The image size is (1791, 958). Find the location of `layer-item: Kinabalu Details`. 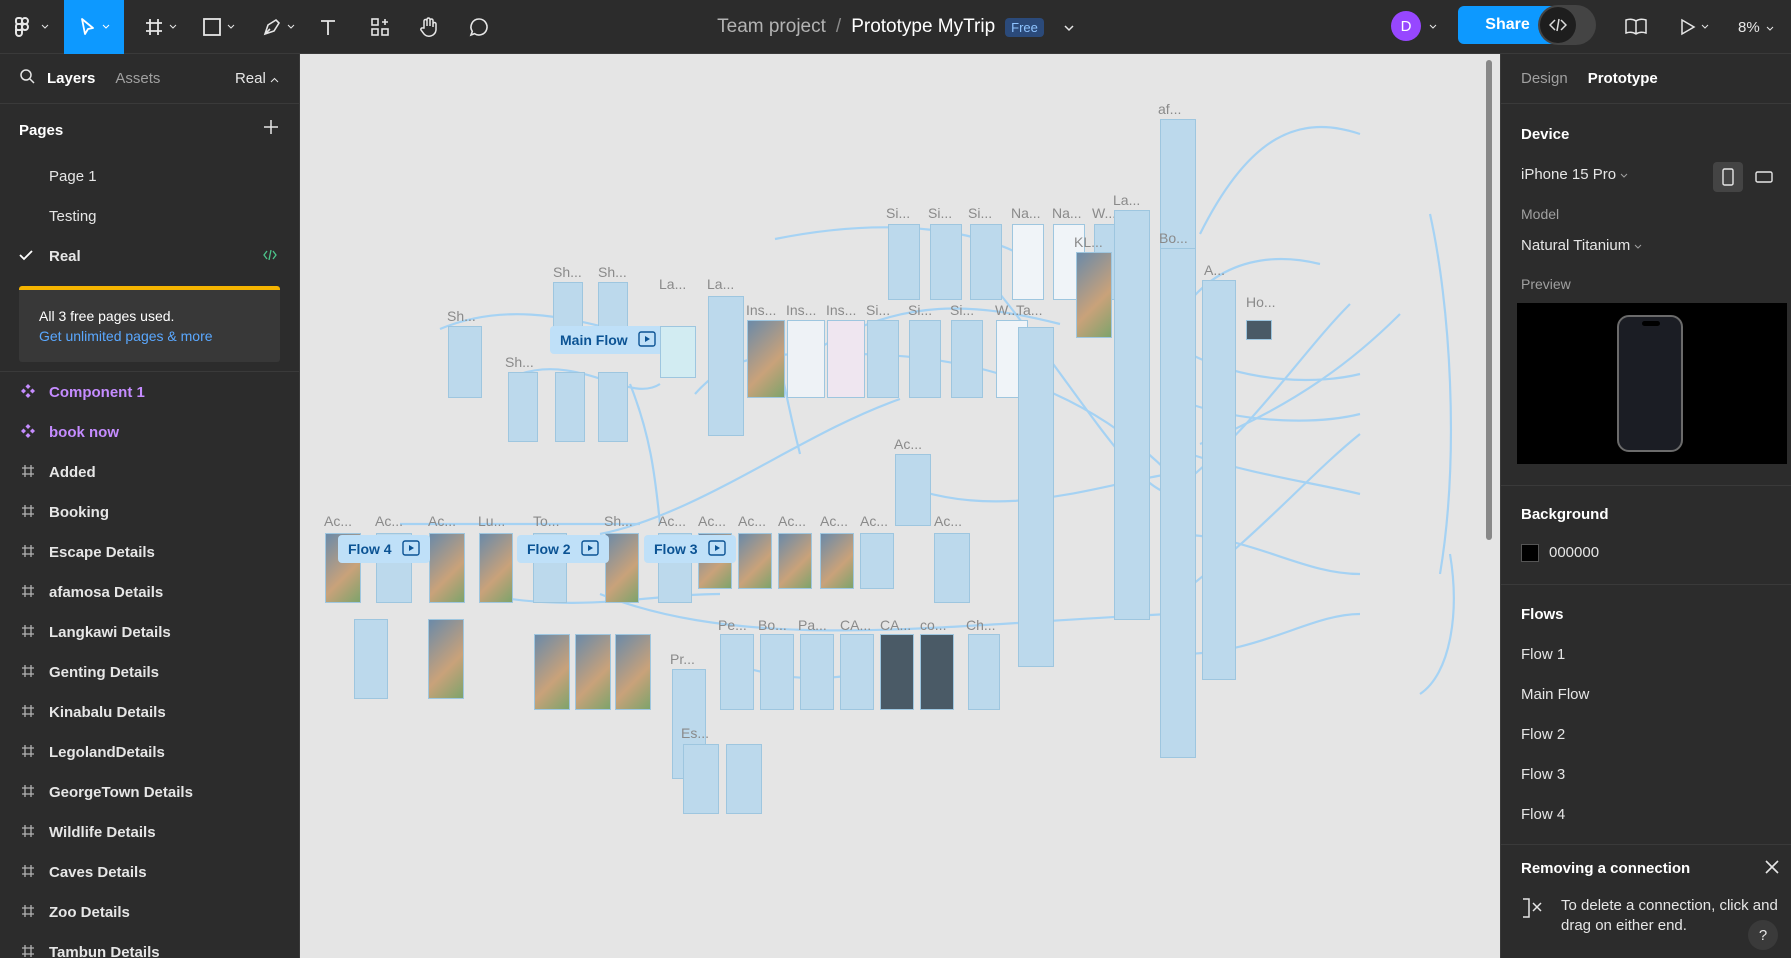

layer-item: Kinabalu Details is located at coordinates (149, 712).